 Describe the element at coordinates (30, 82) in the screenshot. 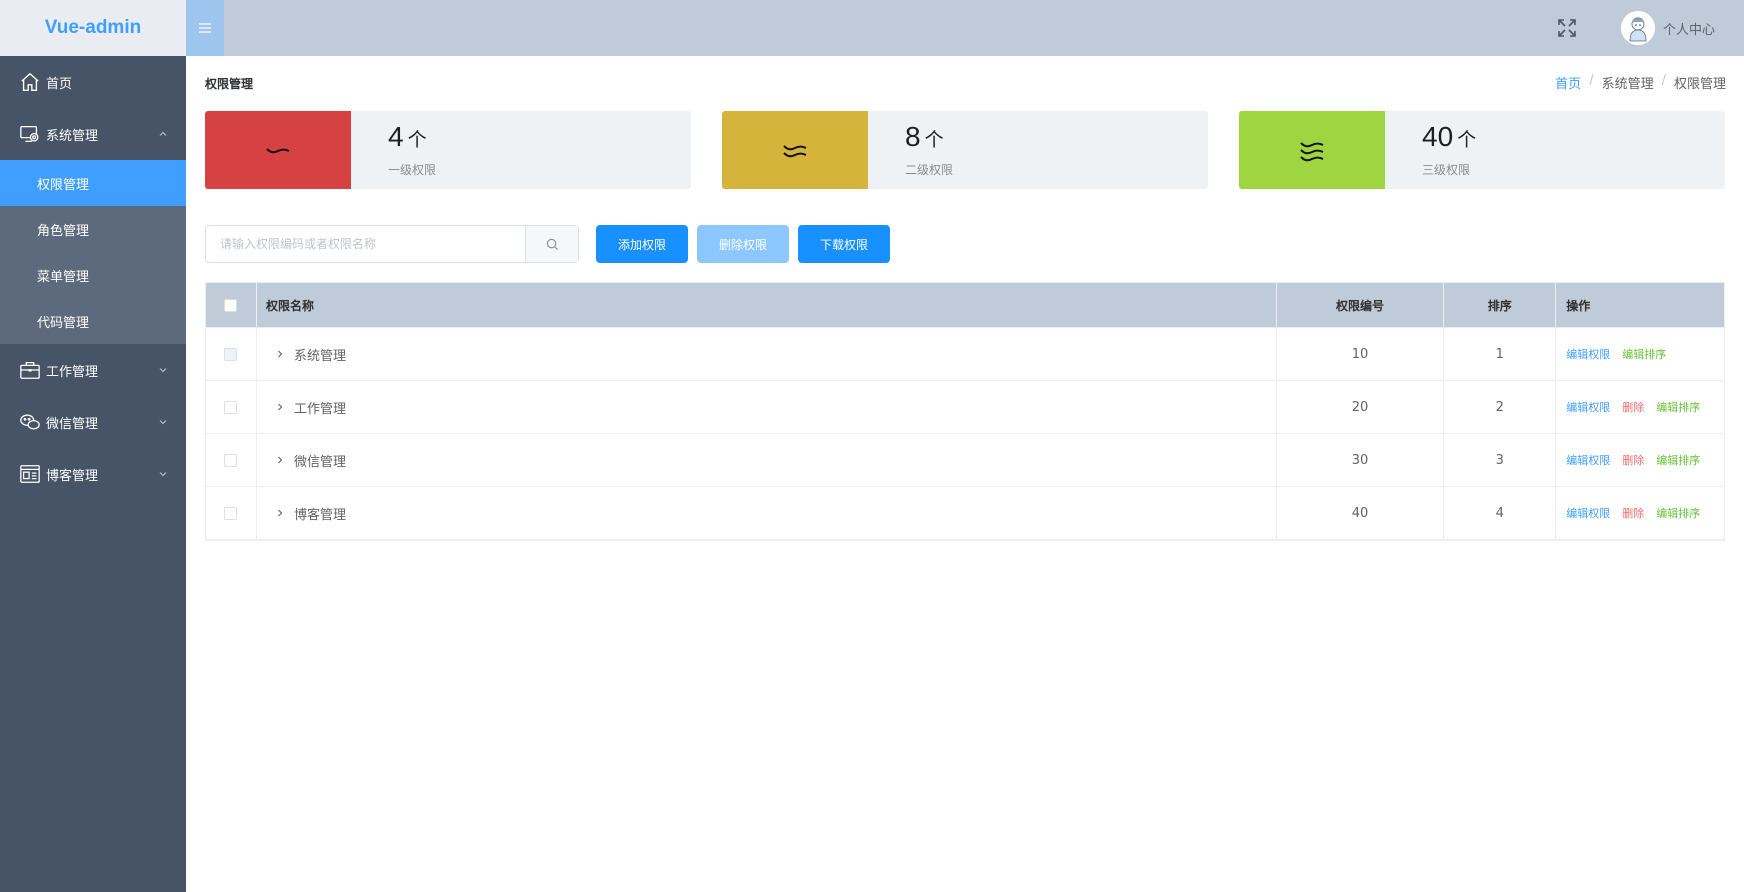

I see `home-icon` at that location.